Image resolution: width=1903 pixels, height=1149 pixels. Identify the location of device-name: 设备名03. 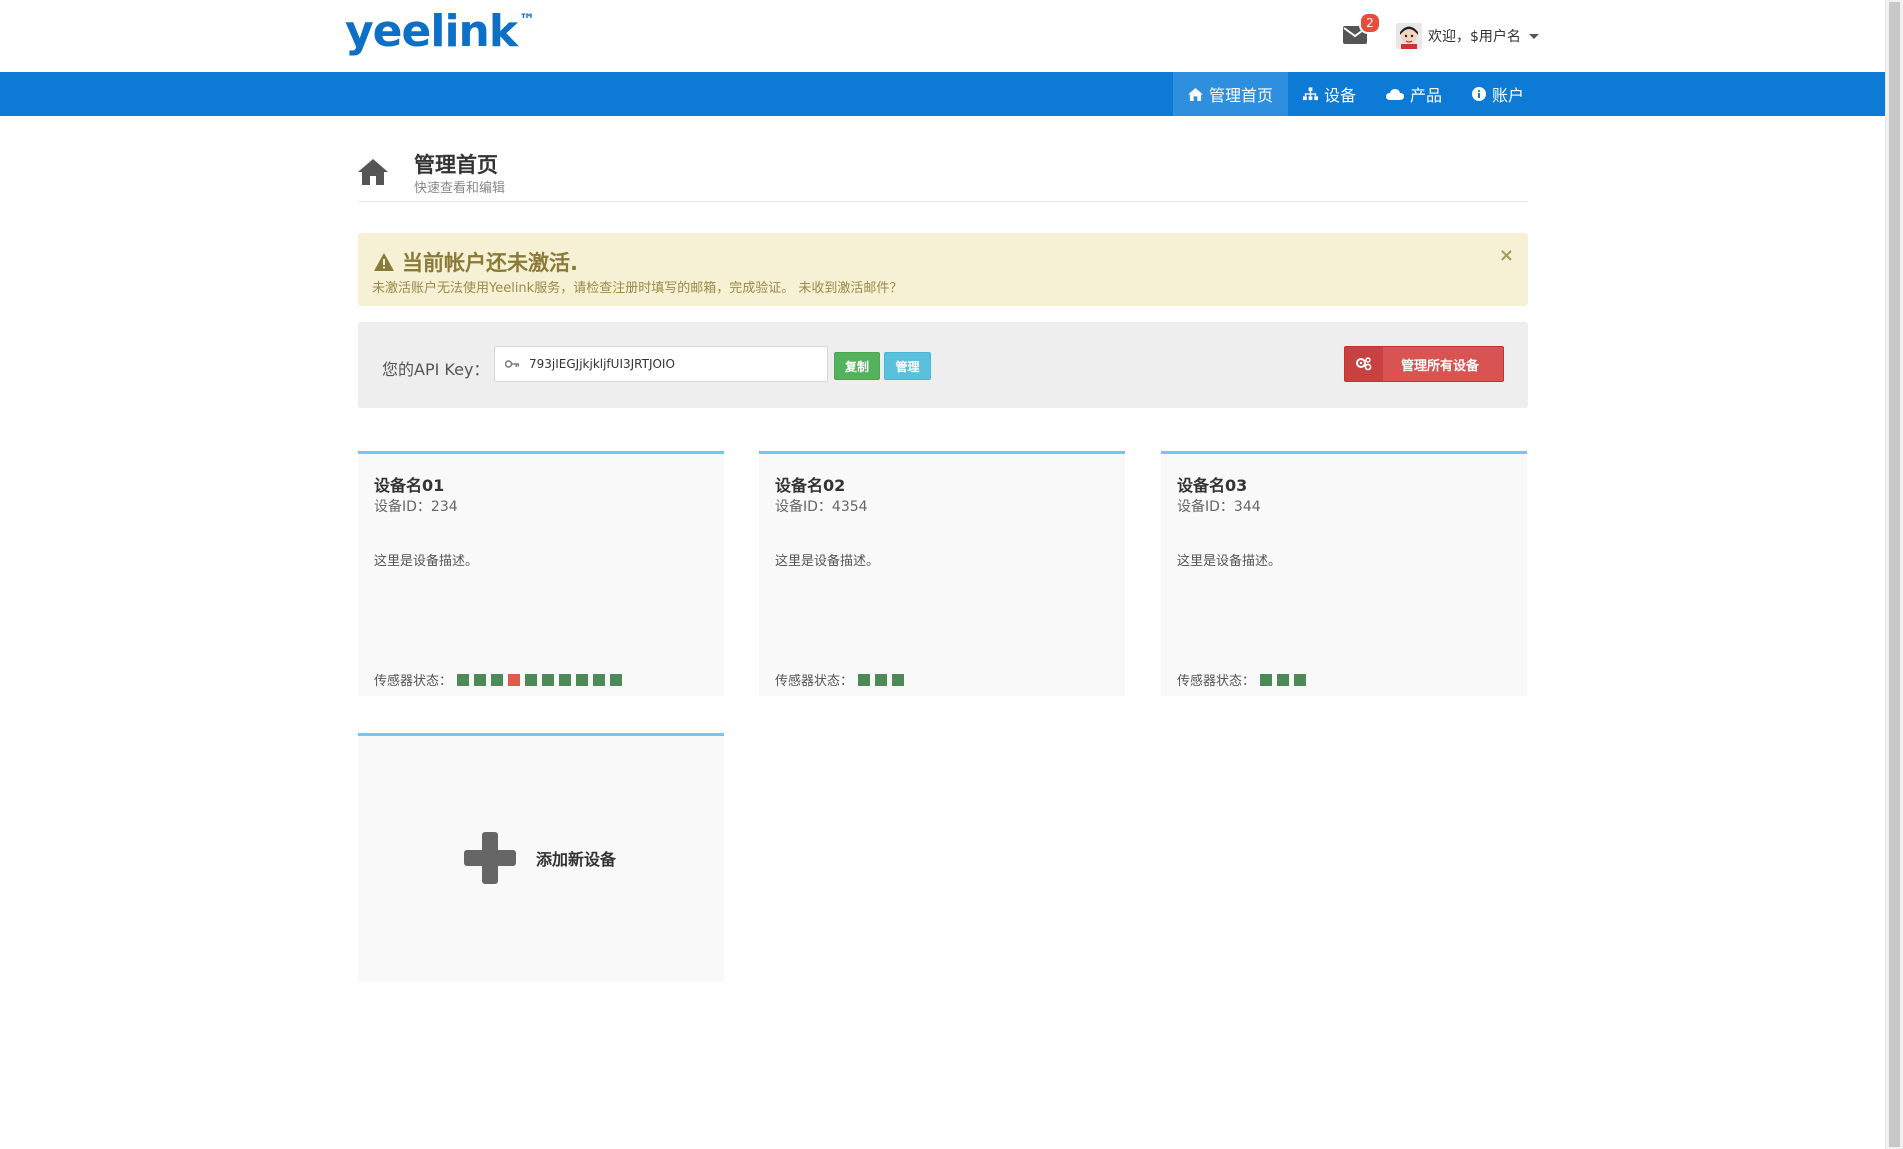
(1212, 484).